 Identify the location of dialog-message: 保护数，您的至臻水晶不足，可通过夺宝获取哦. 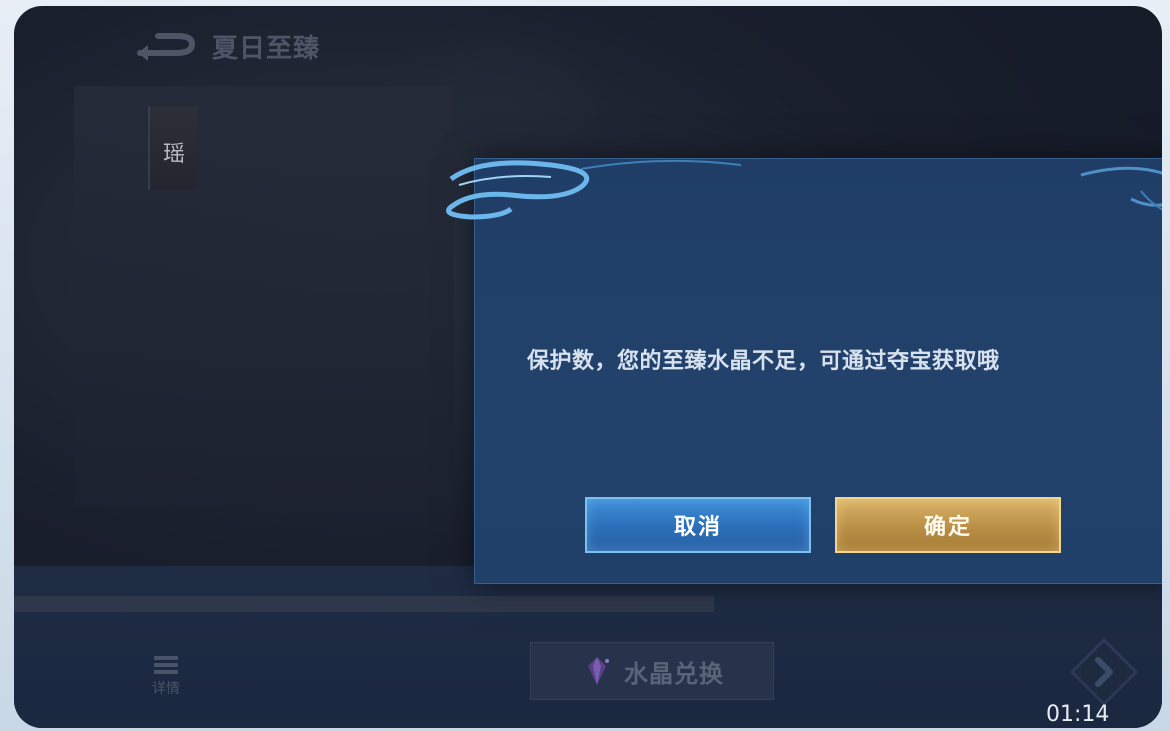
(763, 361).